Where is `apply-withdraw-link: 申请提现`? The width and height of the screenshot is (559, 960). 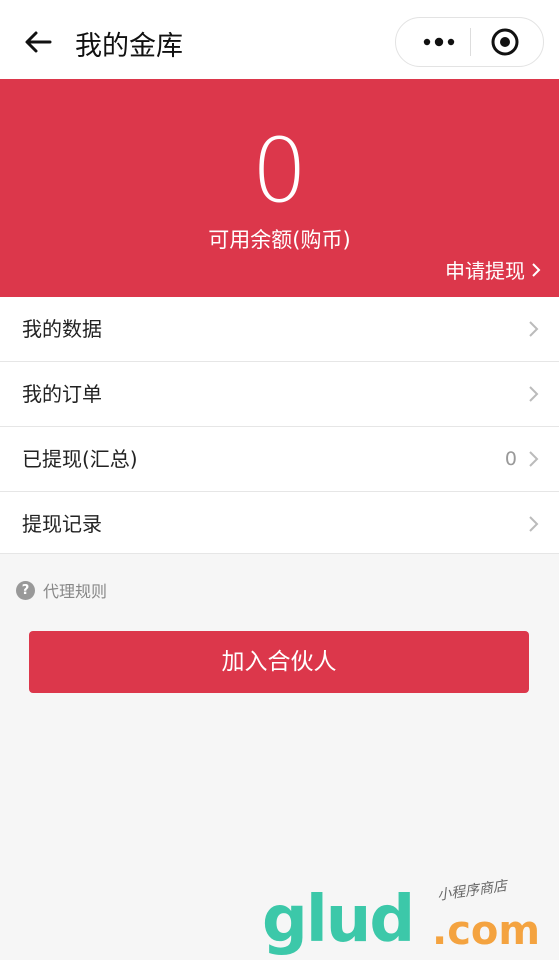
apply-withdraw-link: 申请提现 is located at coordinates (493, 269).